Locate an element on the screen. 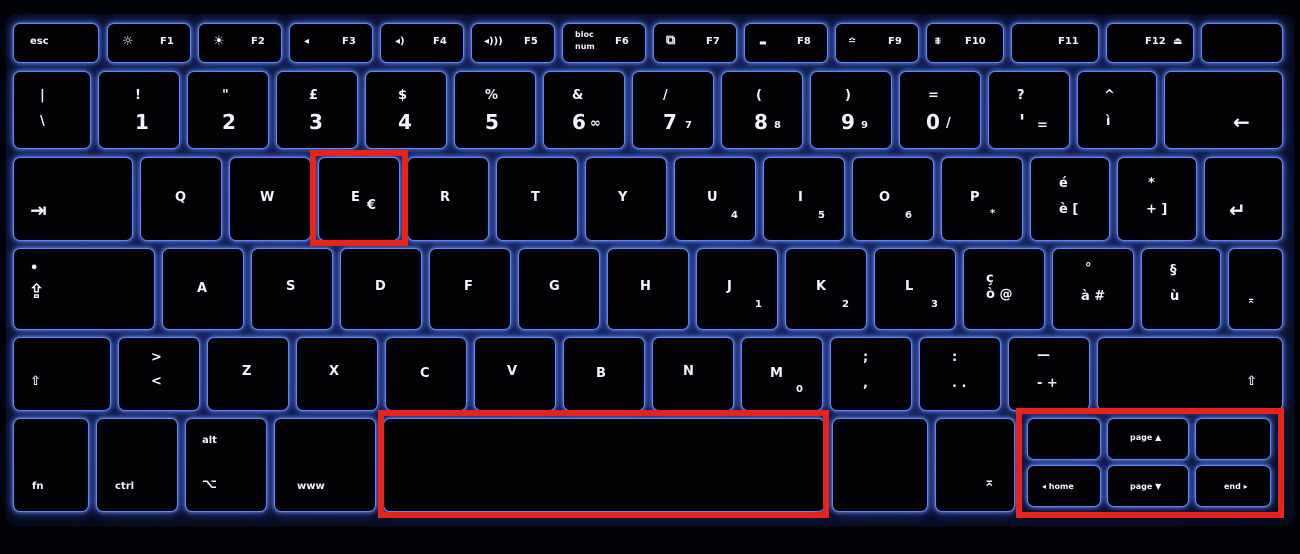 The width and height of the screenshot is (1300, 554). key-e-grave: é è [ is located at coordinates (1070, 199).